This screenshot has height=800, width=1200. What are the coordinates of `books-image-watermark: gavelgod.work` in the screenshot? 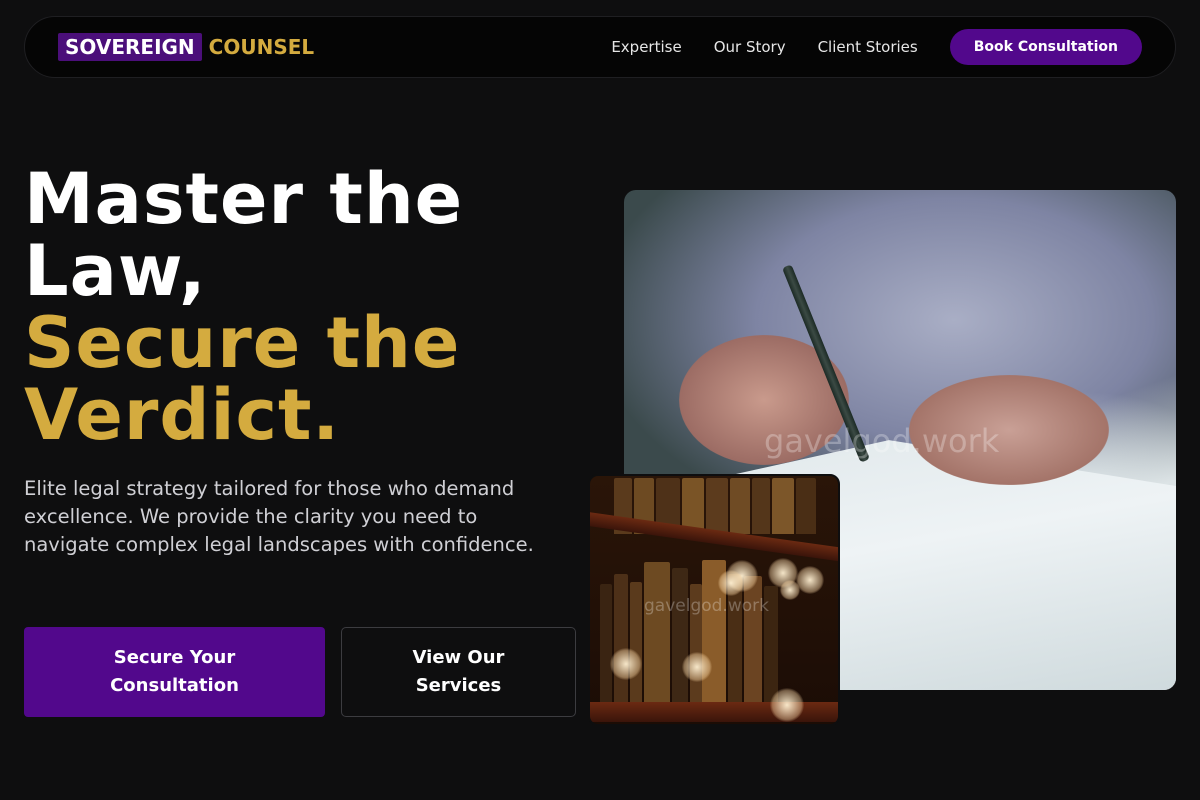 It's located at (706, 606).